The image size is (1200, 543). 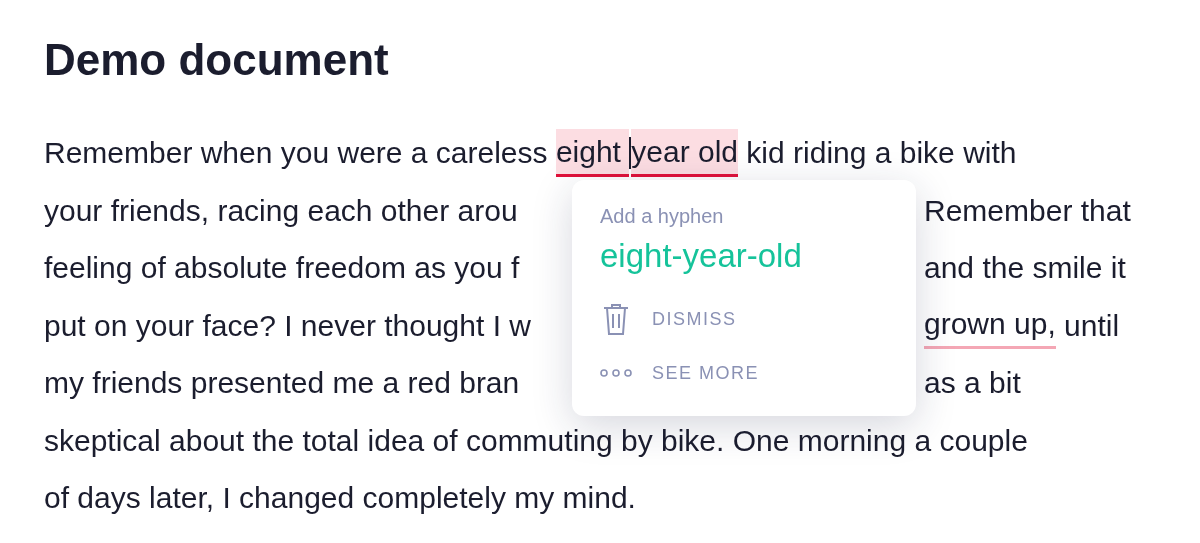 What do you see at coordinates (616, 319) in the screenshot?
I see `trash-icon` at bounding box center [616, 319].